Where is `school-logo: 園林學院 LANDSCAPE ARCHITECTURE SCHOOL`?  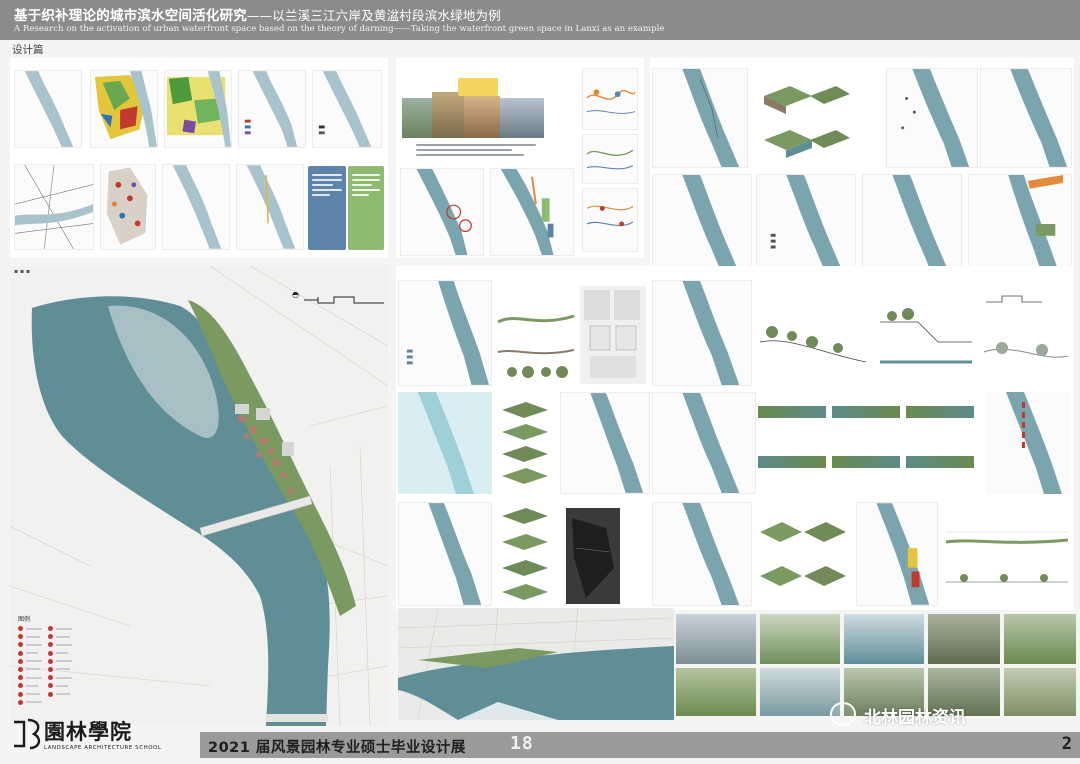
school-logo: 園林學院 LANDSCAPE ARCHITECTURE SCHOOL is located at coordinates (105, 738).